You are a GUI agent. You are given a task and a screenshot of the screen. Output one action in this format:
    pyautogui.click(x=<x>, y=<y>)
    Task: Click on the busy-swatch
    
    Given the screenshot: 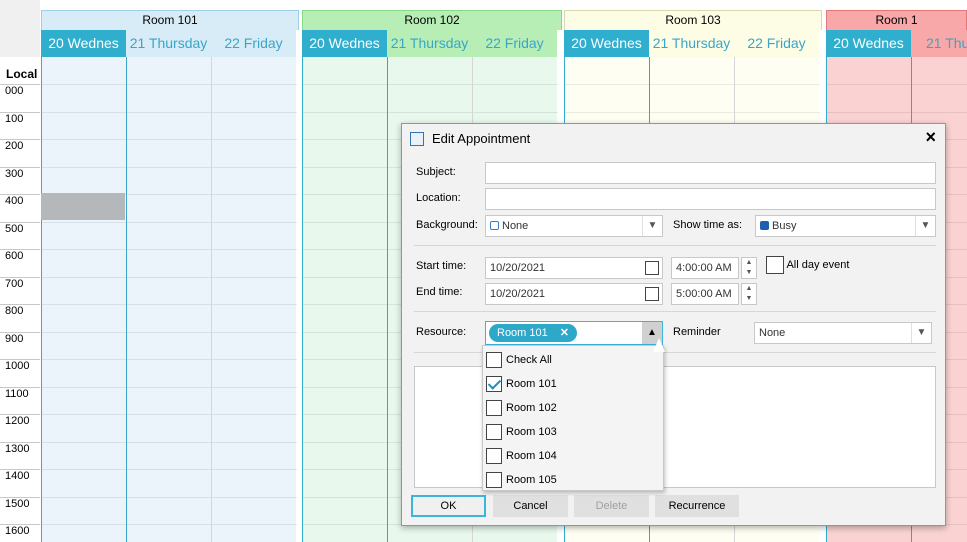 What is the action you would take?
    pyautogui.click(x=764, y=225)
    